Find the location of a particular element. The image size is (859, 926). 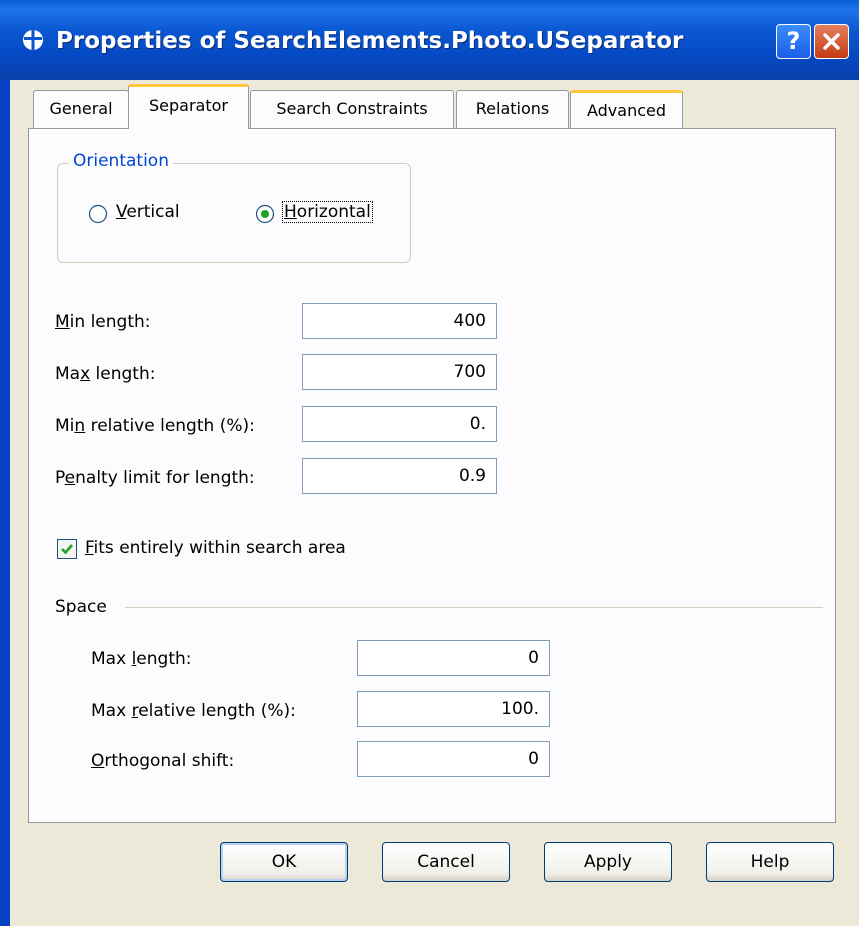

help-icon: ? is located at coordinates (793, 41).